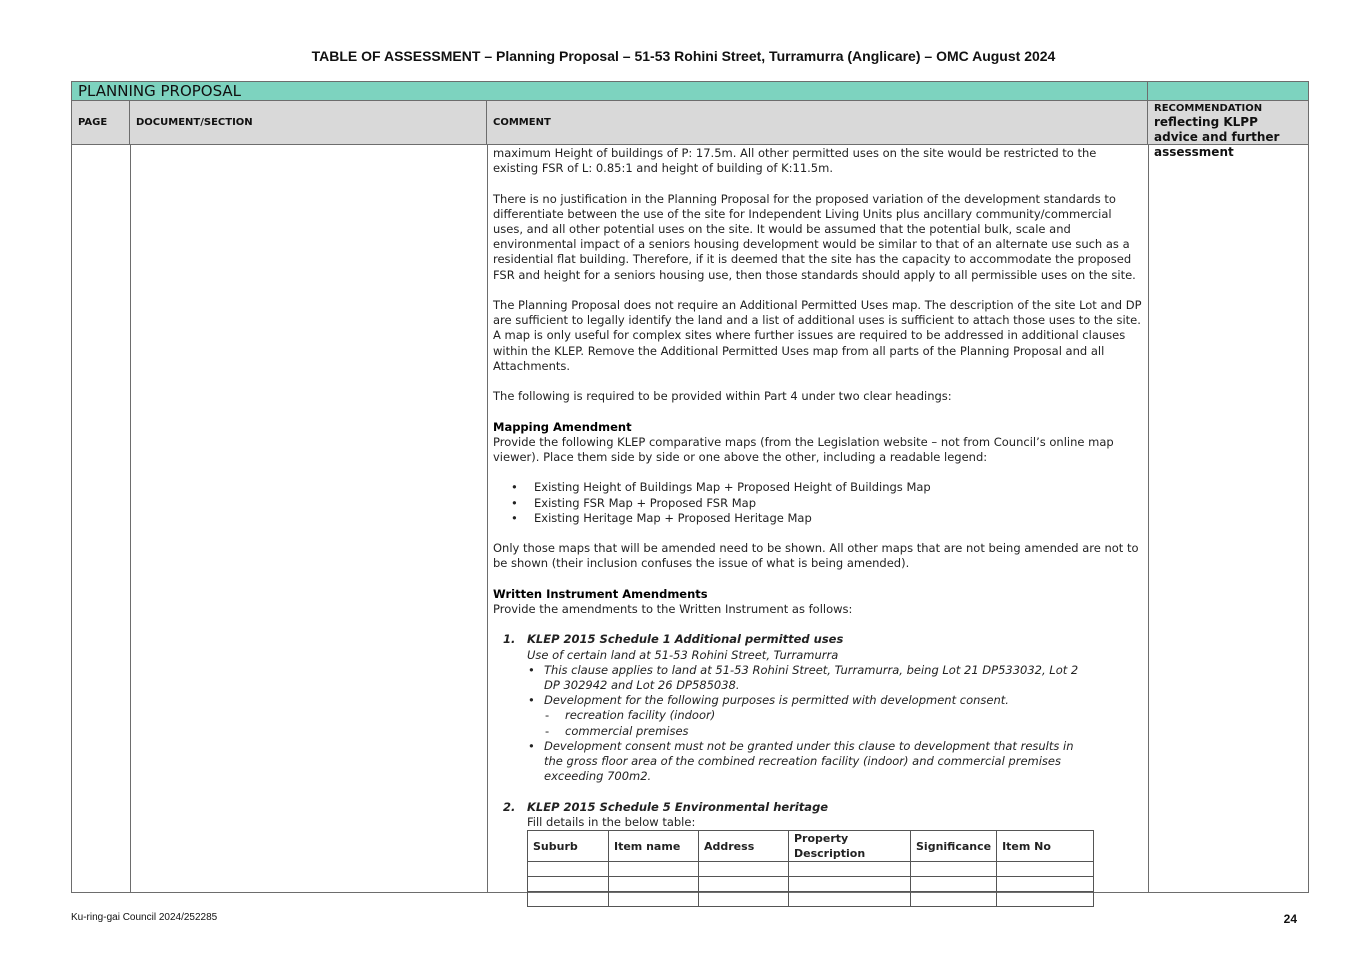  What do you see at coordinates (743, 846) in the screenshot?
I see `heritage-column-header: Address` at bounding box center [743, 846].